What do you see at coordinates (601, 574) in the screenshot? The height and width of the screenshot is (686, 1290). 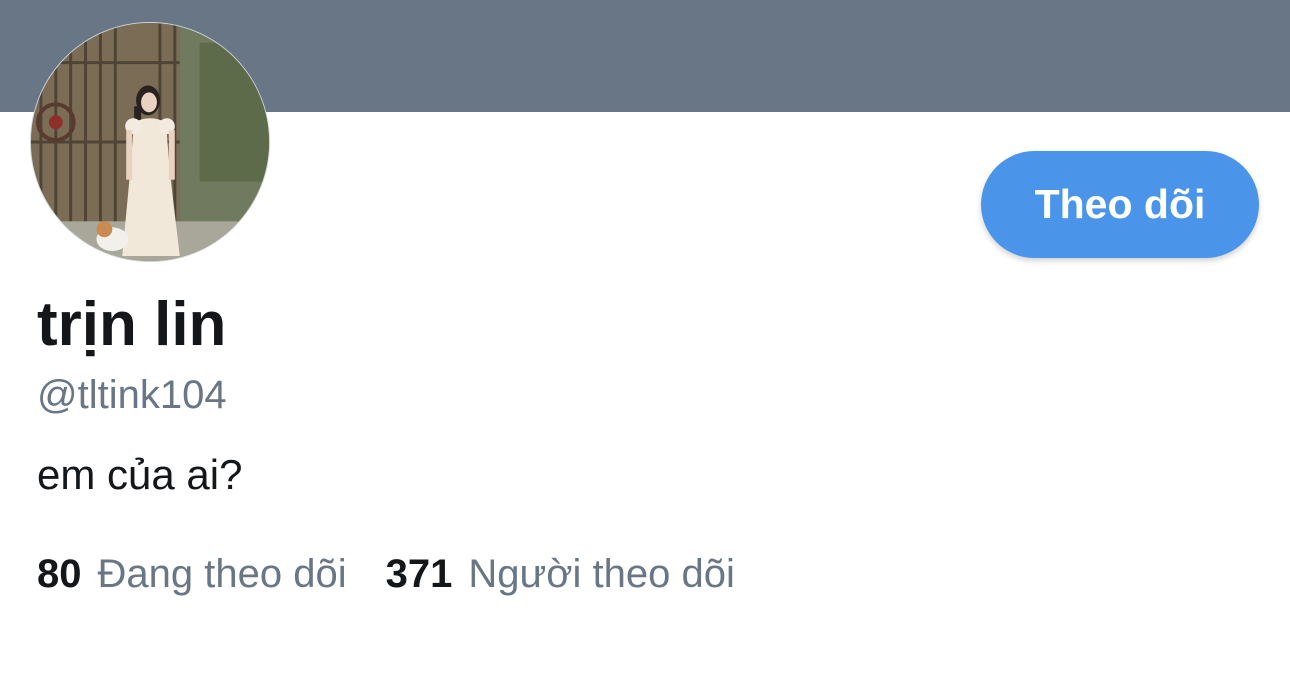 I see `followers-label: Người theo dõi` at bounding box center [601, 574].